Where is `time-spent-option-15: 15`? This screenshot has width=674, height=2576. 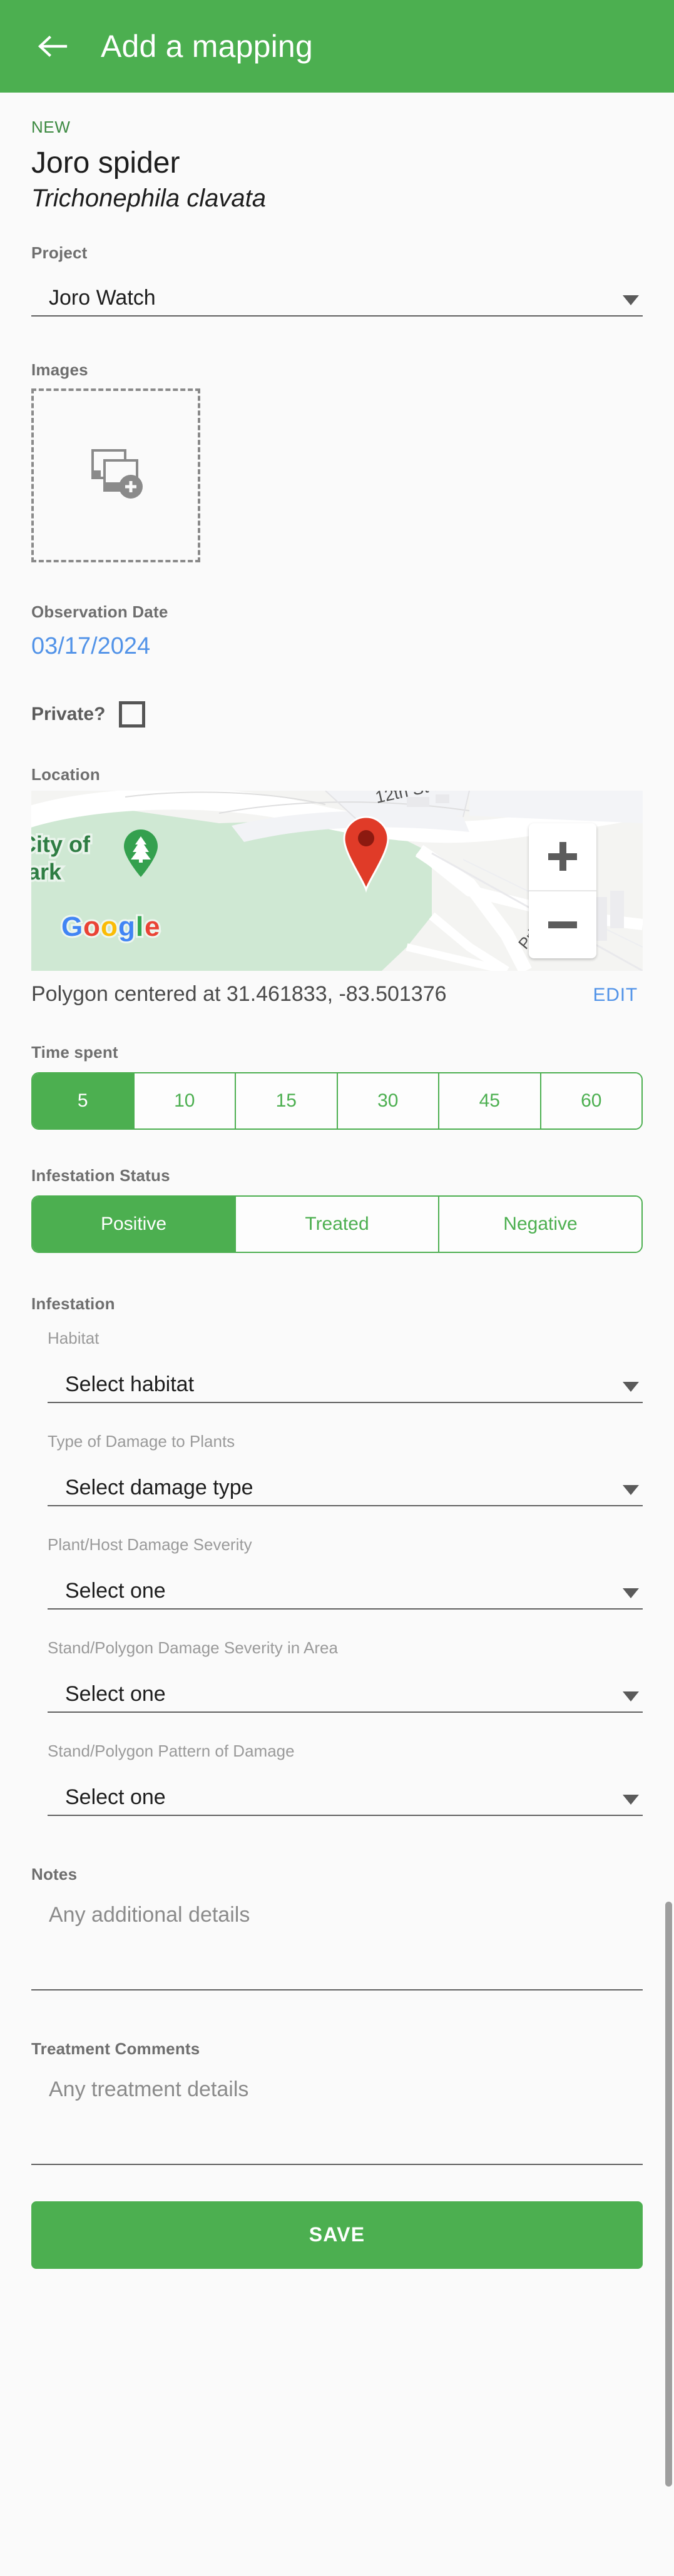 time-spent-option-15: 15 is located at coordinates (287, 1100).